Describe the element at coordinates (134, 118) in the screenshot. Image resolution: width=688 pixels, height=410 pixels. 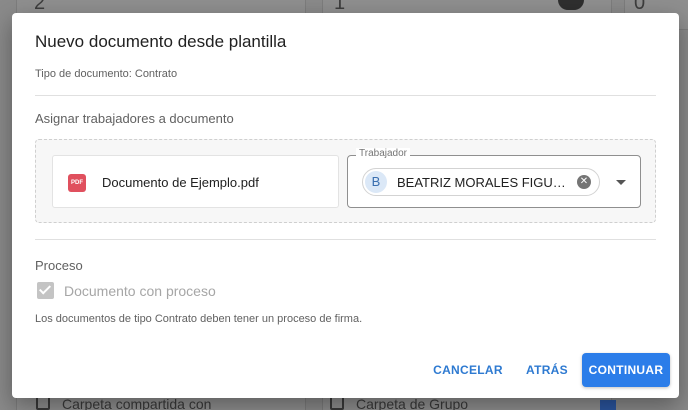
I see `assign-workers-label: Asignar trabajadores a documento` at that location.